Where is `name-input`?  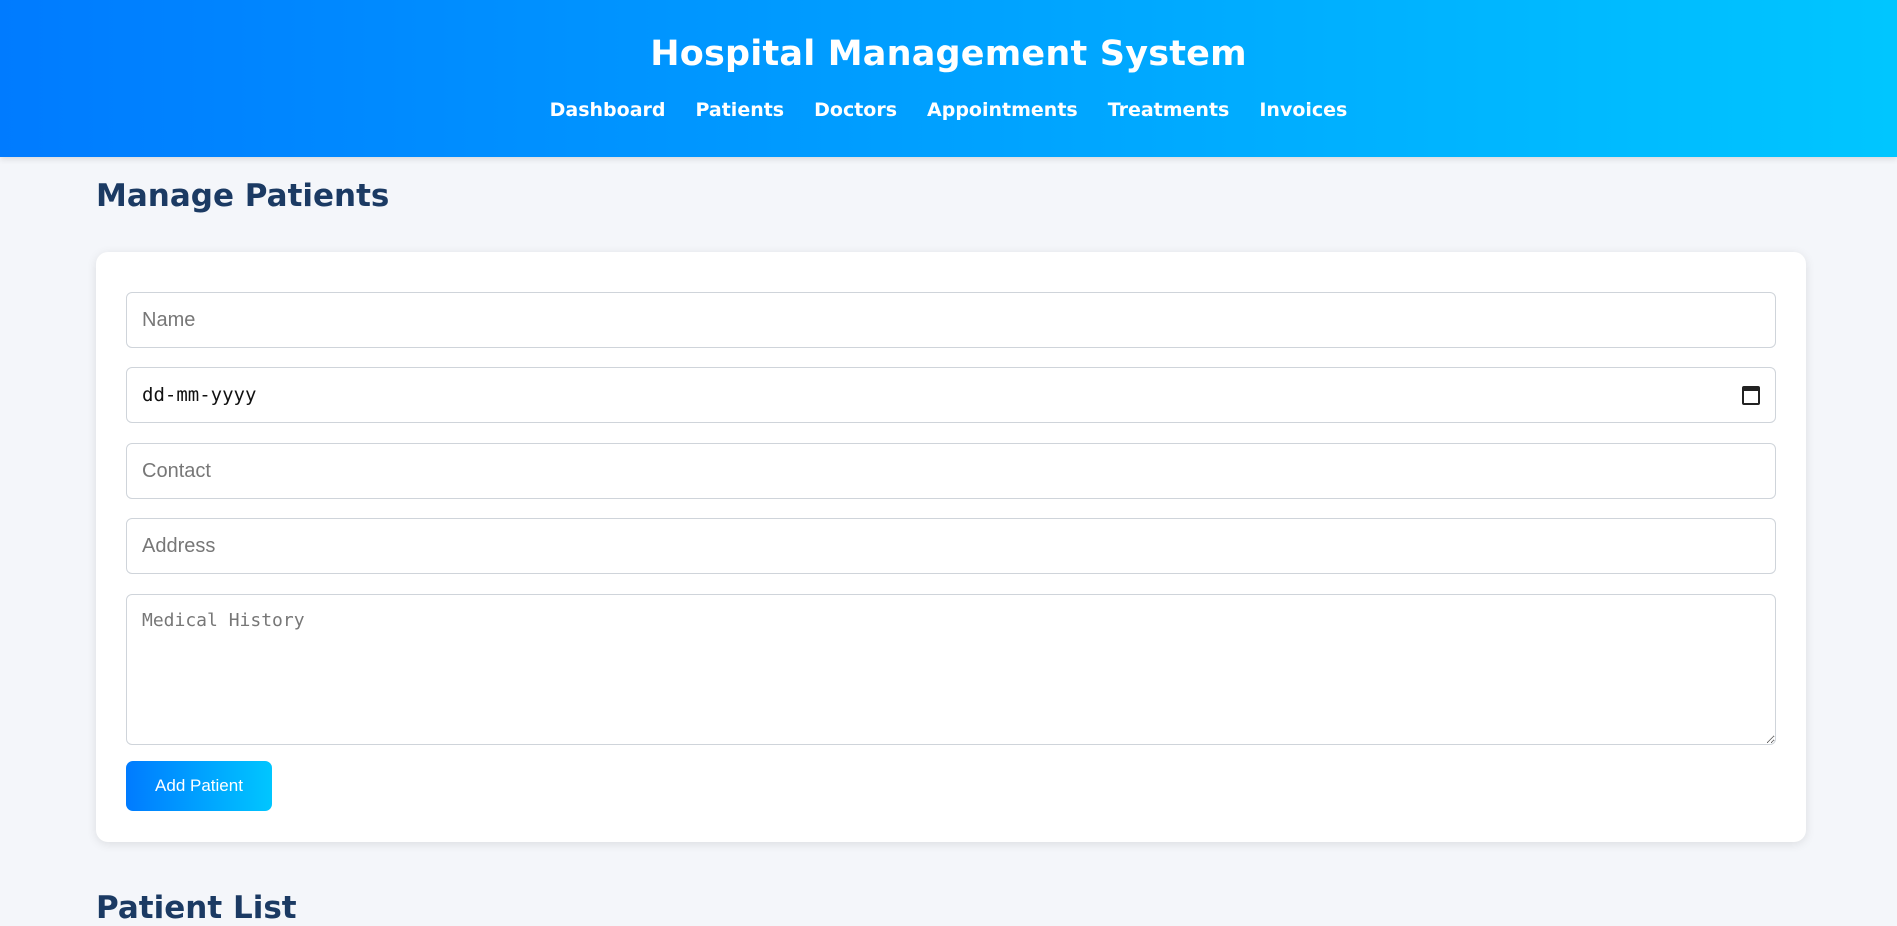 name-input is located at coordinates (951, 320).